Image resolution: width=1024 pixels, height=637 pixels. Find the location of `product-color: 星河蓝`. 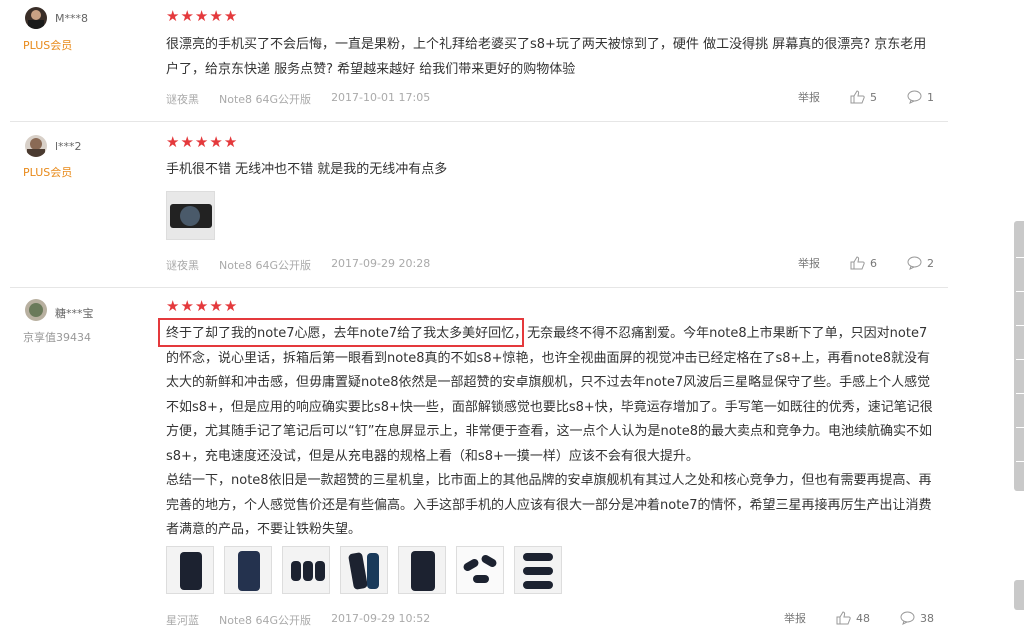

product-color: 星河蓝 is located at coordinates (182, 620).